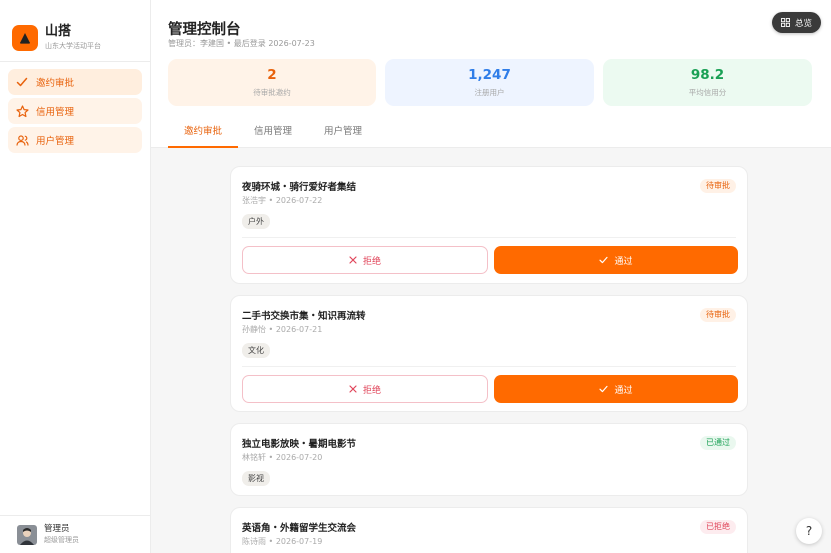 The width and height of the screenshot is (831, 553). What do you see at coordinates (299, 444) in the screenshot?
I see `invitation-title: 独立电影放映・暑期电影节` at bounding box center [299, 444].